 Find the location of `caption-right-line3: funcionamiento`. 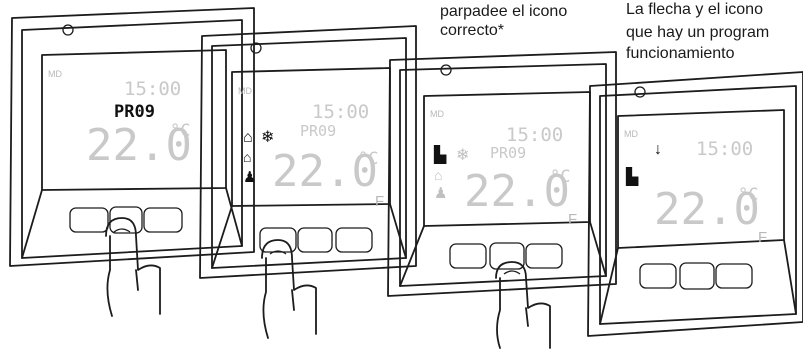

caption-right-line3: funcionamiento is located at coordinates (680, 53).